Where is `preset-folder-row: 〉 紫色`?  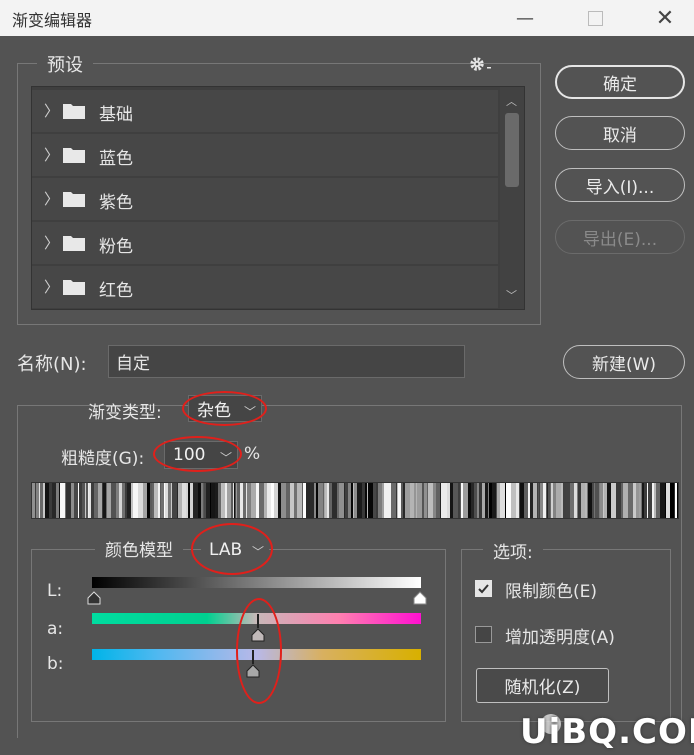 preset-folder-row: 〉 紫色 is located at coordinates (265, 199).